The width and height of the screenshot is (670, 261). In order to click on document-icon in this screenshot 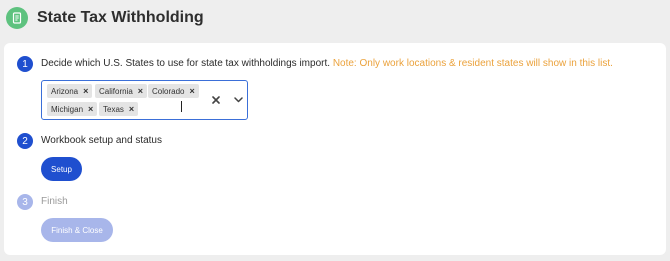, I will do `click(17, 18)`.